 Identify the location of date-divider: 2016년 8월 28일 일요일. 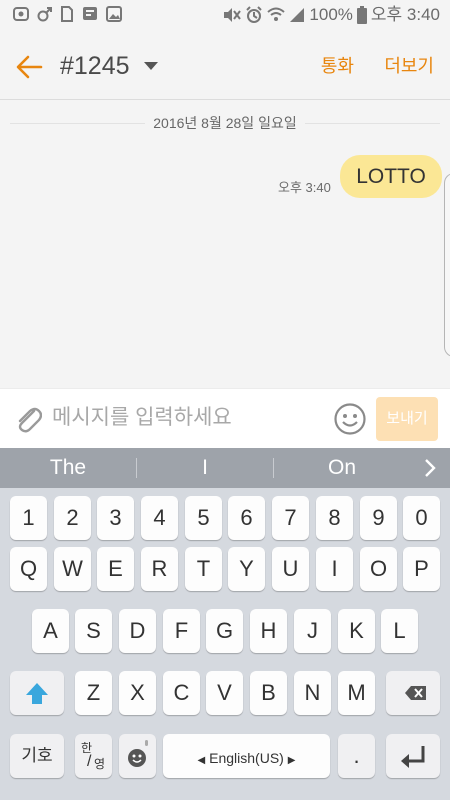
(225, 123).